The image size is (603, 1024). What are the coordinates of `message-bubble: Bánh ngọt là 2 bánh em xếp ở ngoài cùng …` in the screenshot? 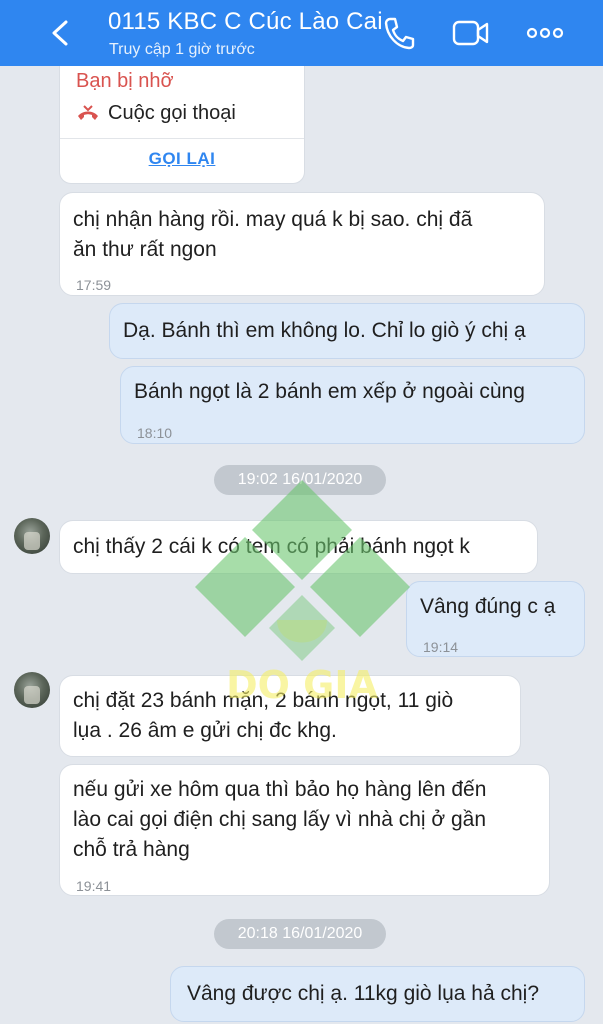 It's located at (352, 405).